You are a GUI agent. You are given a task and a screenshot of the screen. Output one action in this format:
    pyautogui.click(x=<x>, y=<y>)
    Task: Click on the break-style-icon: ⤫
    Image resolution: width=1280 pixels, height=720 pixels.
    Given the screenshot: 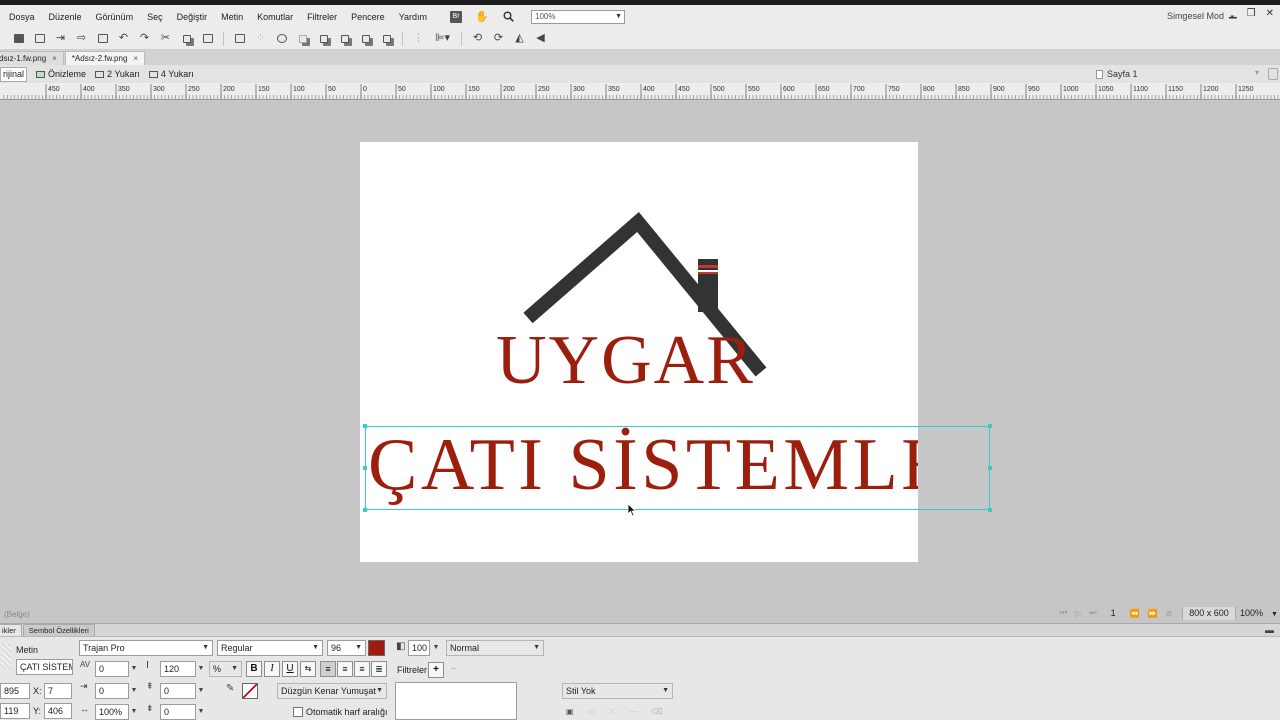 What is the action you would take?
    pyautogui.click(x=612, y=712)
    